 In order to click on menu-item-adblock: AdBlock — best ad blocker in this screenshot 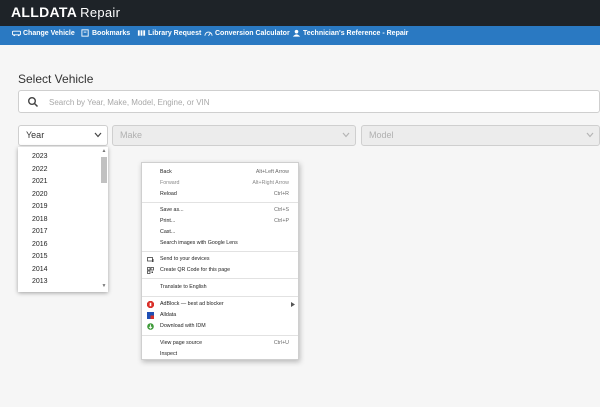, I will do `click(220, 304)`.